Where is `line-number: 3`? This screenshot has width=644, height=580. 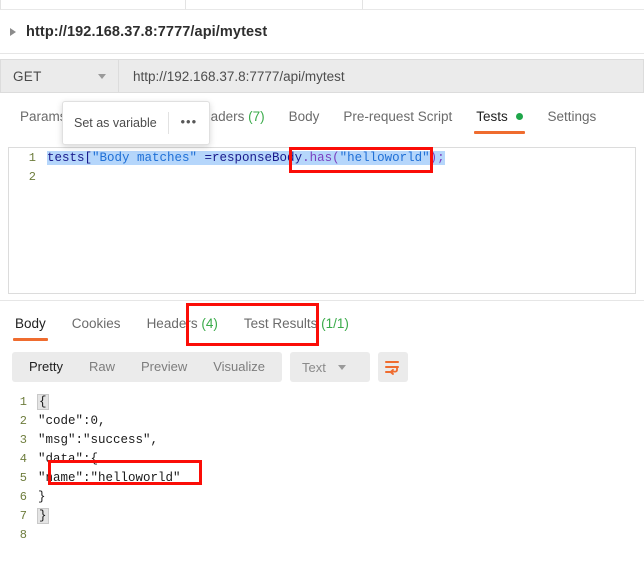
line-number: 3 is located at coordinates (23, 439).